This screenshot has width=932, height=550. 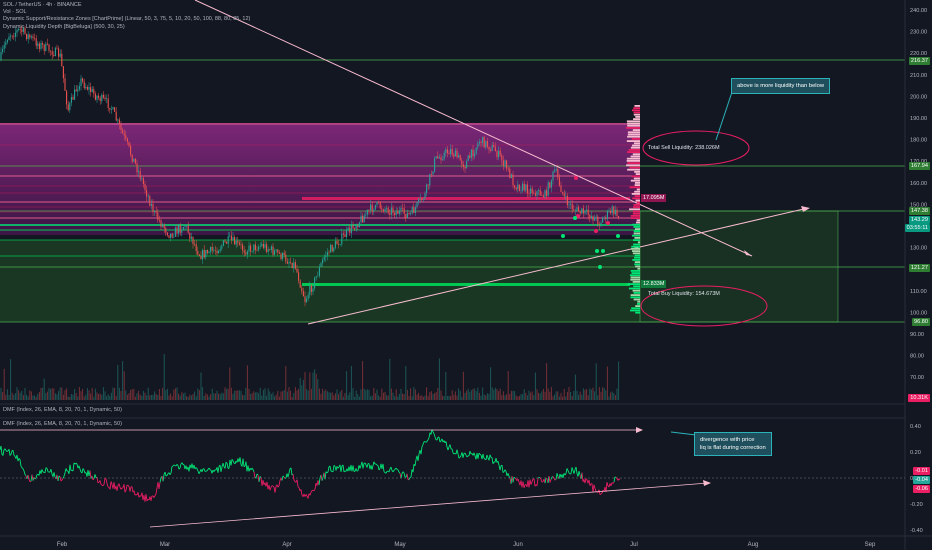 I want to click on price-tag-121: 121.27, so click(x=919, y=268).